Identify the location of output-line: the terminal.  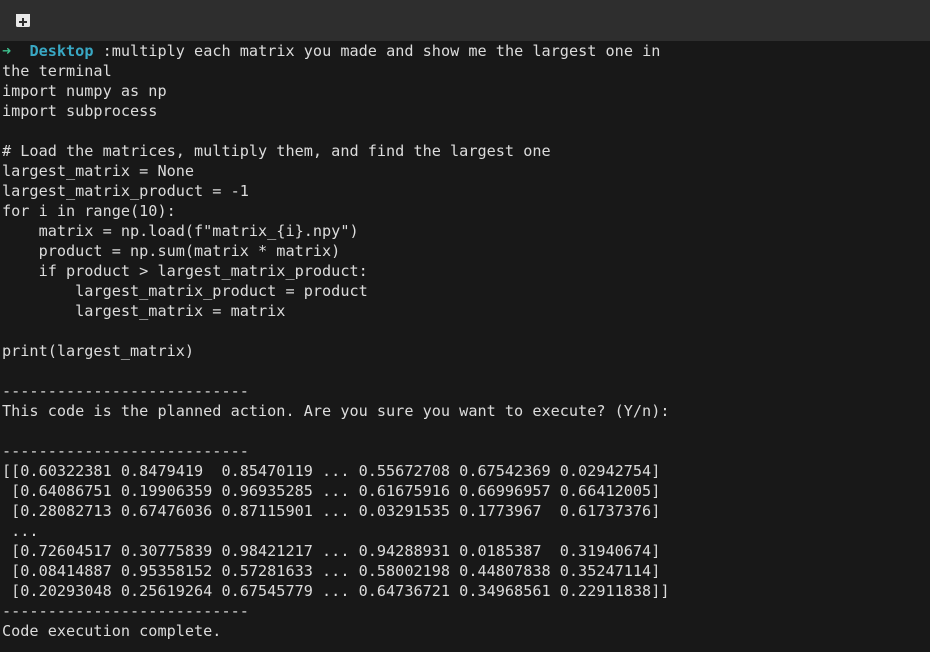
(57, 71).